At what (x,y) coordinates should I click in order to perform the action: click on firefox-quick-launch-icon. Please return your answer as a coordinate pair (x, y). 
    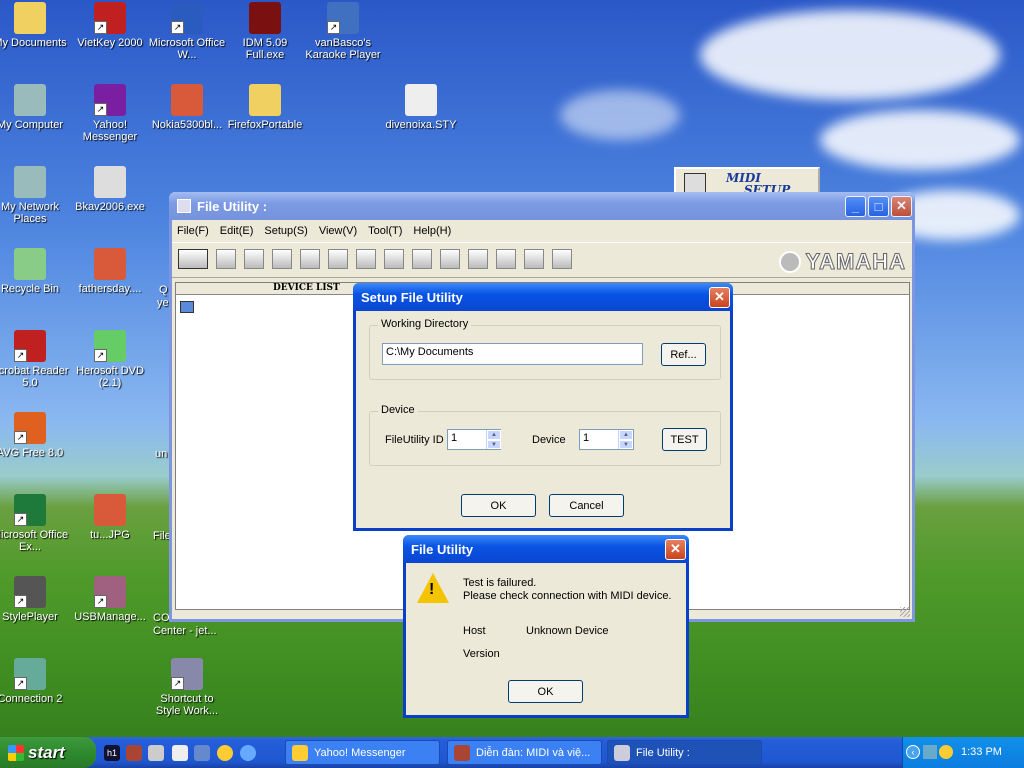
    Looking at the image, I should click on (134, 753).